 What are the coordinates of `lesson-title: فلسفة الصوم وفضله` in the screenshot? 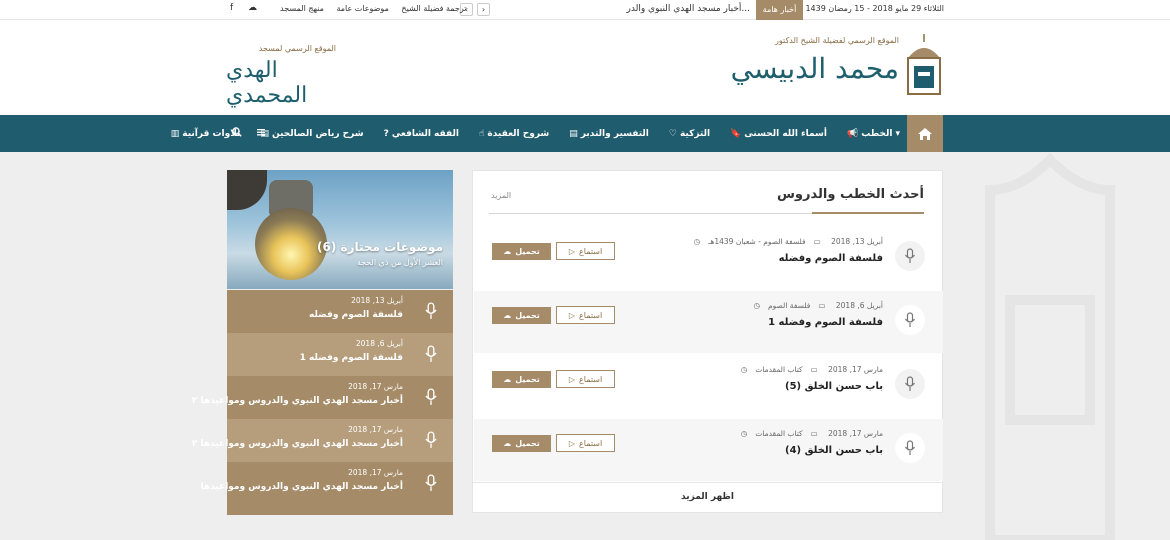 It's located at (831, 258).